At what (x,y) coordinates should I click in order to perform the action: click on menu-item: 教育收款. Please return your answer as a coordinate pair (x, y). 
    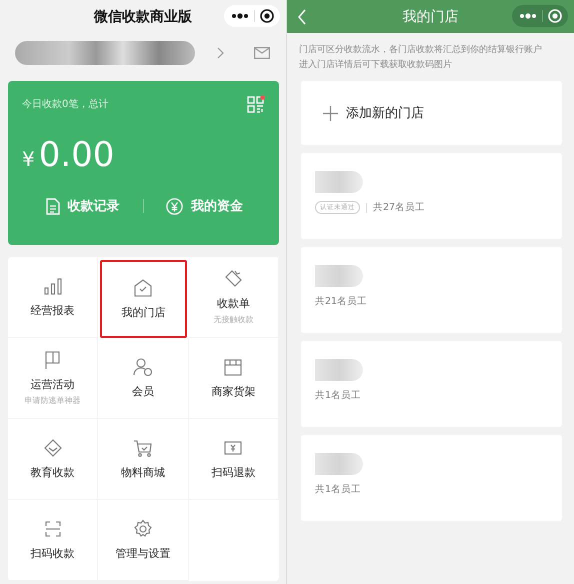
    Looking at the image, I should click on (53, 459).